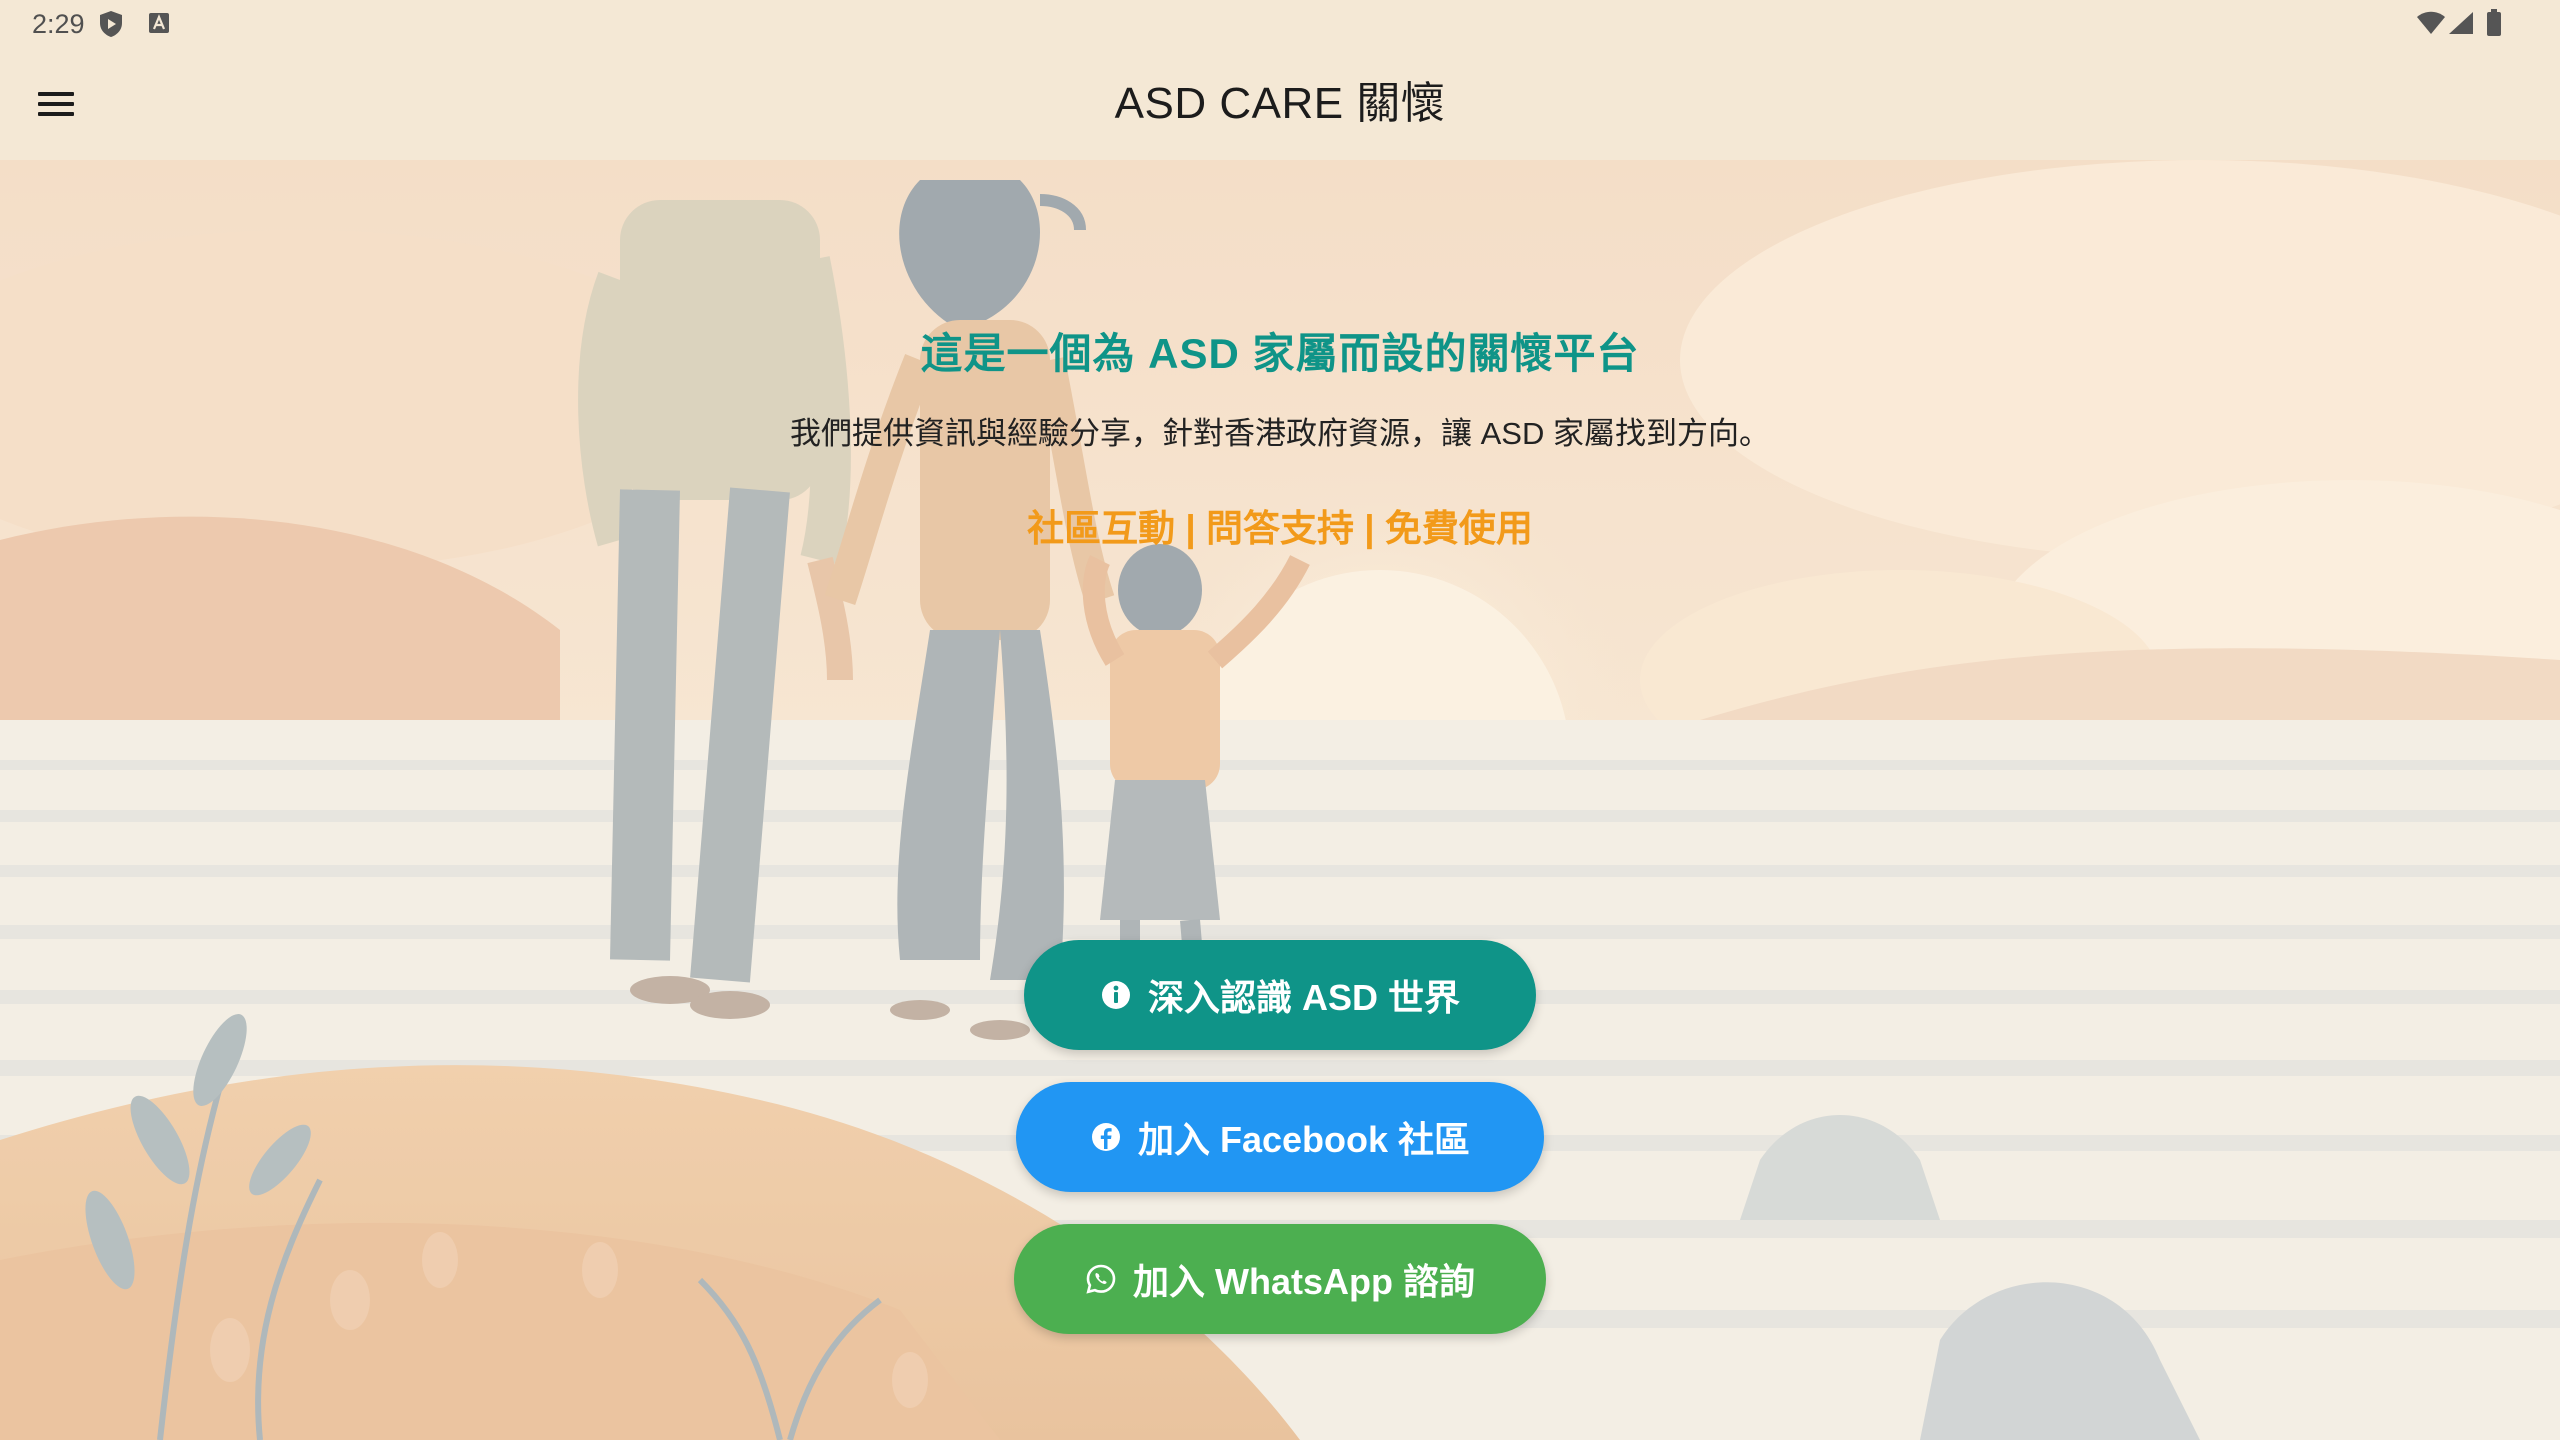 This screenshot has width=2560, height=1440. I want to click on battery-icon, so click(2494, 22).